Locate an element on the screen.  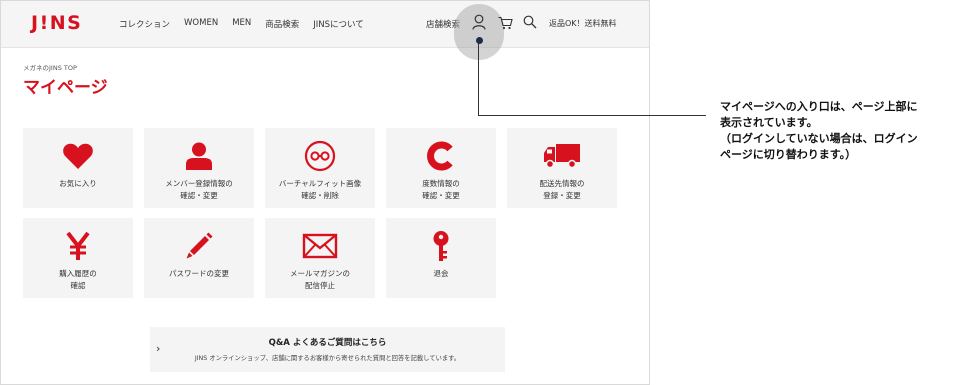
tile-member-info: メンバー登録情報の 確認・変更 is located at coordinates (199, 168).